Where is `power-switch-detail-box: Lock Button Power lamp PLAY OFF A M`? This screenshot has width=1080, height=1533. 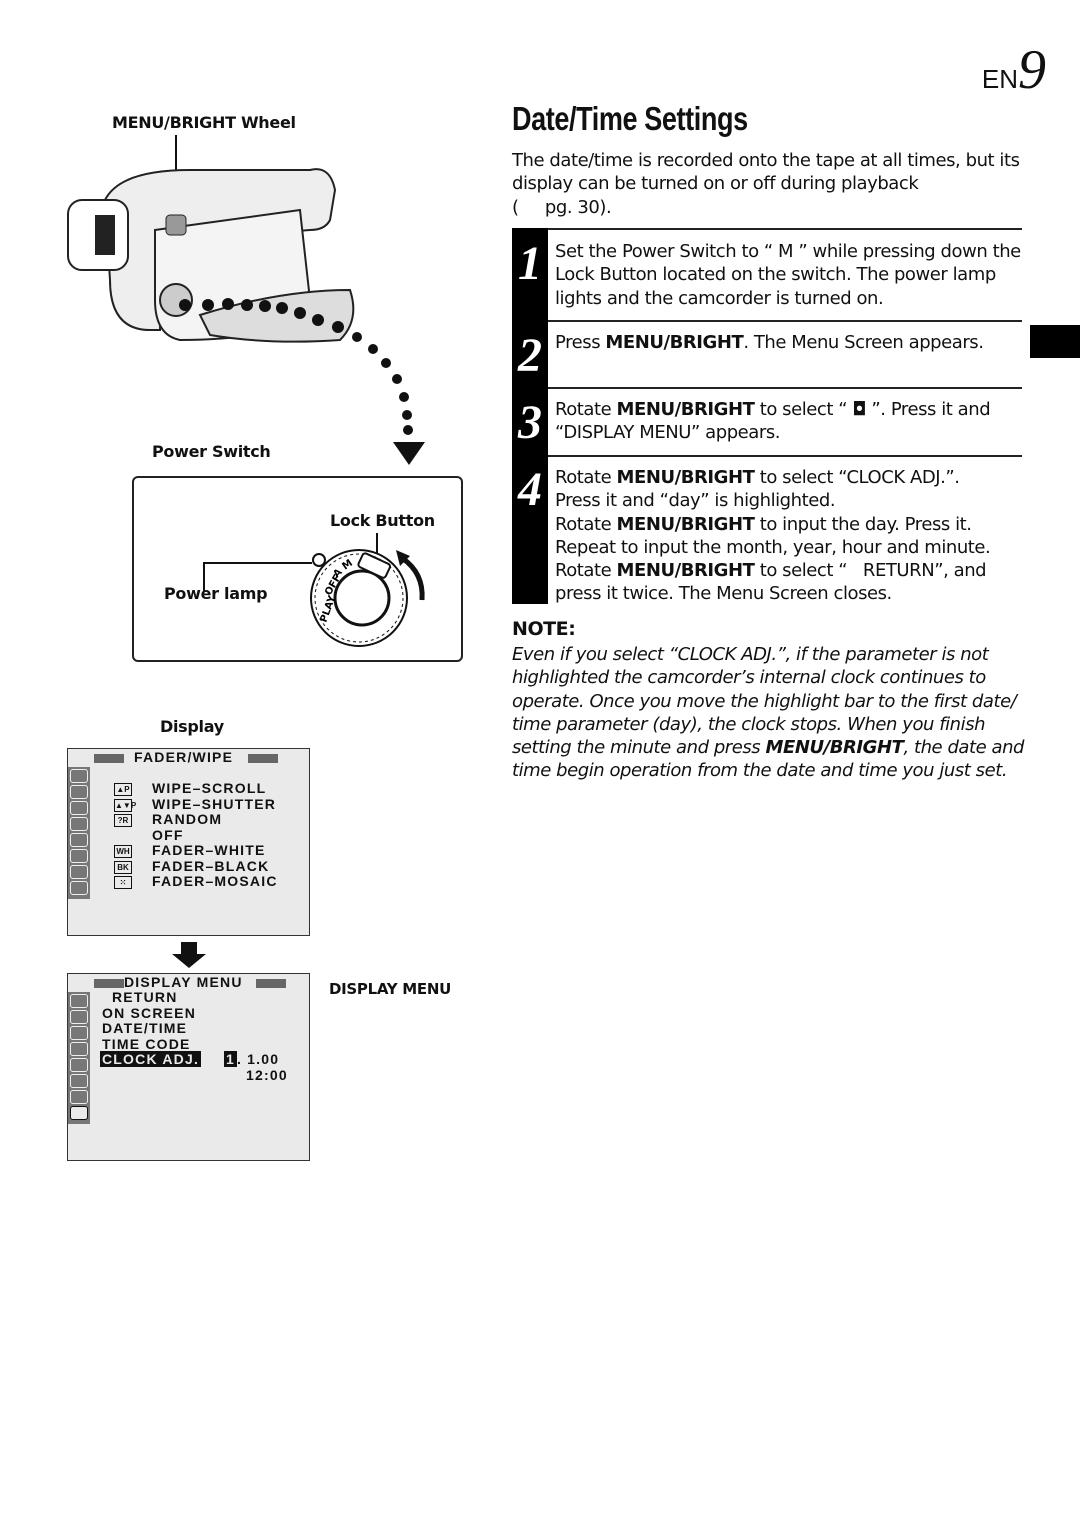
power-switch-detail-box: Lock Button Power lamp PLAY OFF A M is located at coordinates (297, 569).